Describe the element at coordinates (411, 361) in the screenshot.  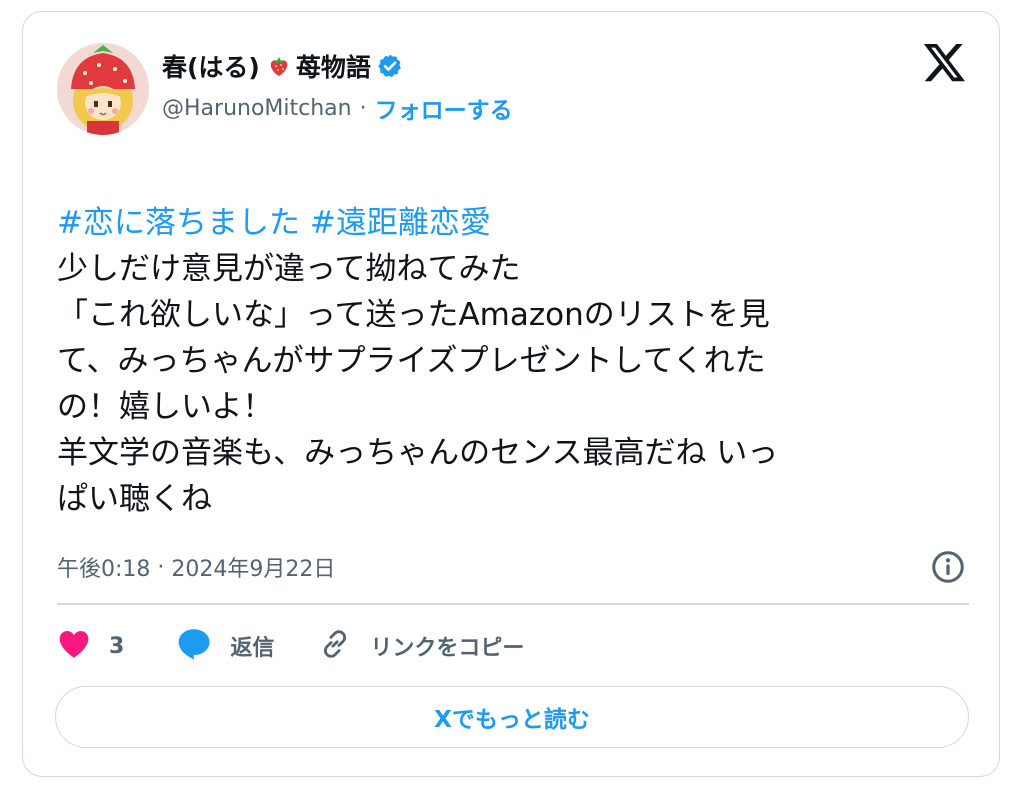
I see `tweet-text-line: て、みっちゃんがサプライズプレゼントしてくれた` at that location.